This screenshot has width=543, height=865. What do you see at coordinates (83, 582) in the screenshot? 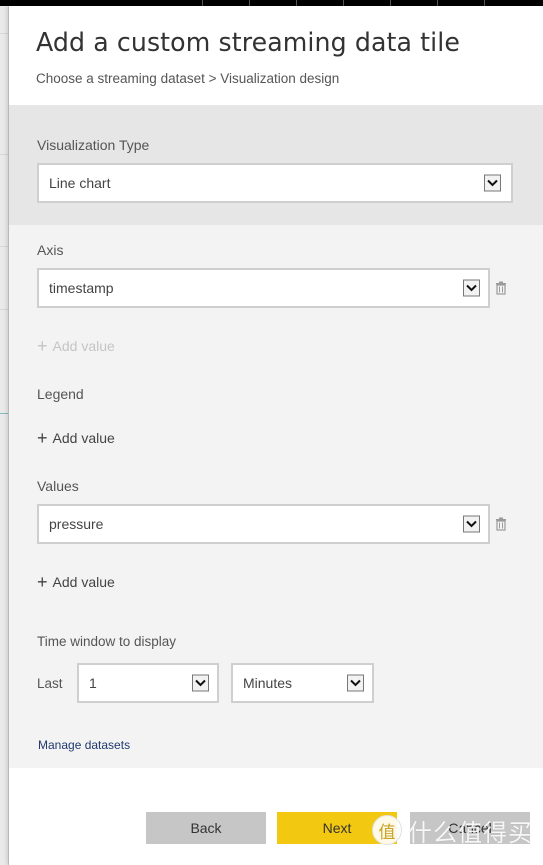
I see `values-add-value-label: Add value` at bounding box center [83, 582].